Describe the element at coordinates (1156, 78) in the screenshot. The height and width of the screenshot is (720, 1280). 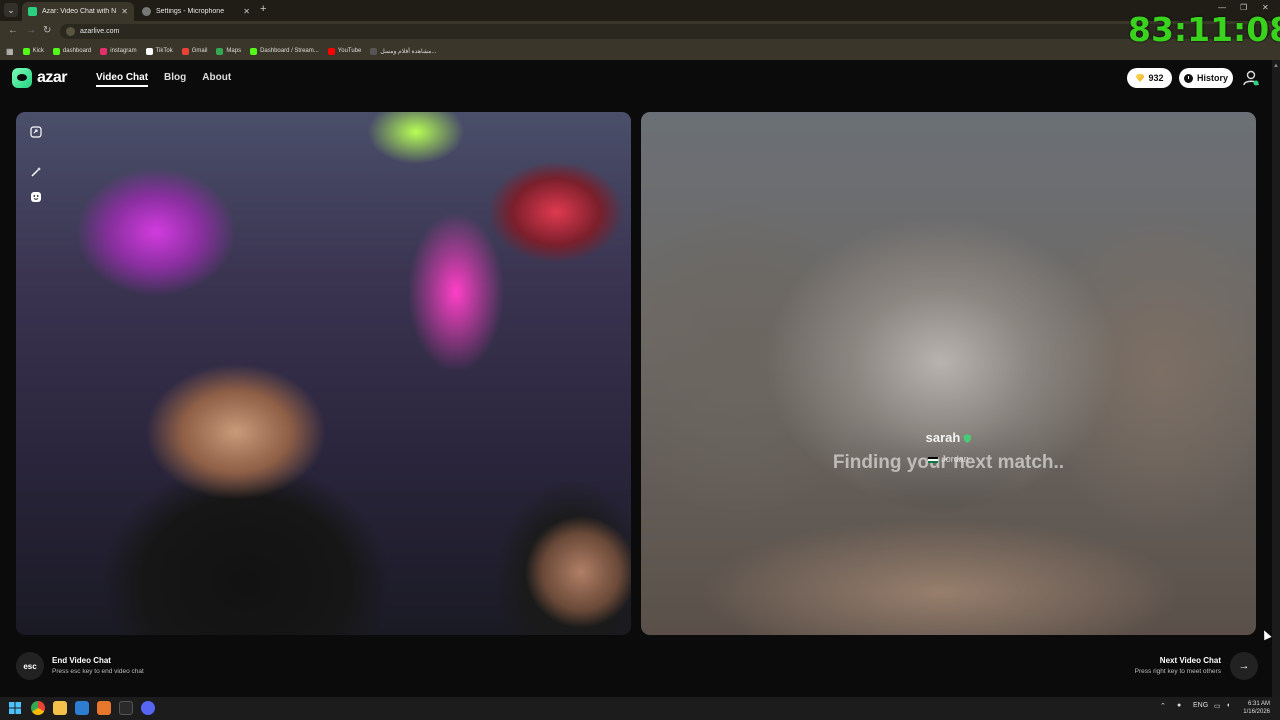
I see `gems-count: 932` at that location.